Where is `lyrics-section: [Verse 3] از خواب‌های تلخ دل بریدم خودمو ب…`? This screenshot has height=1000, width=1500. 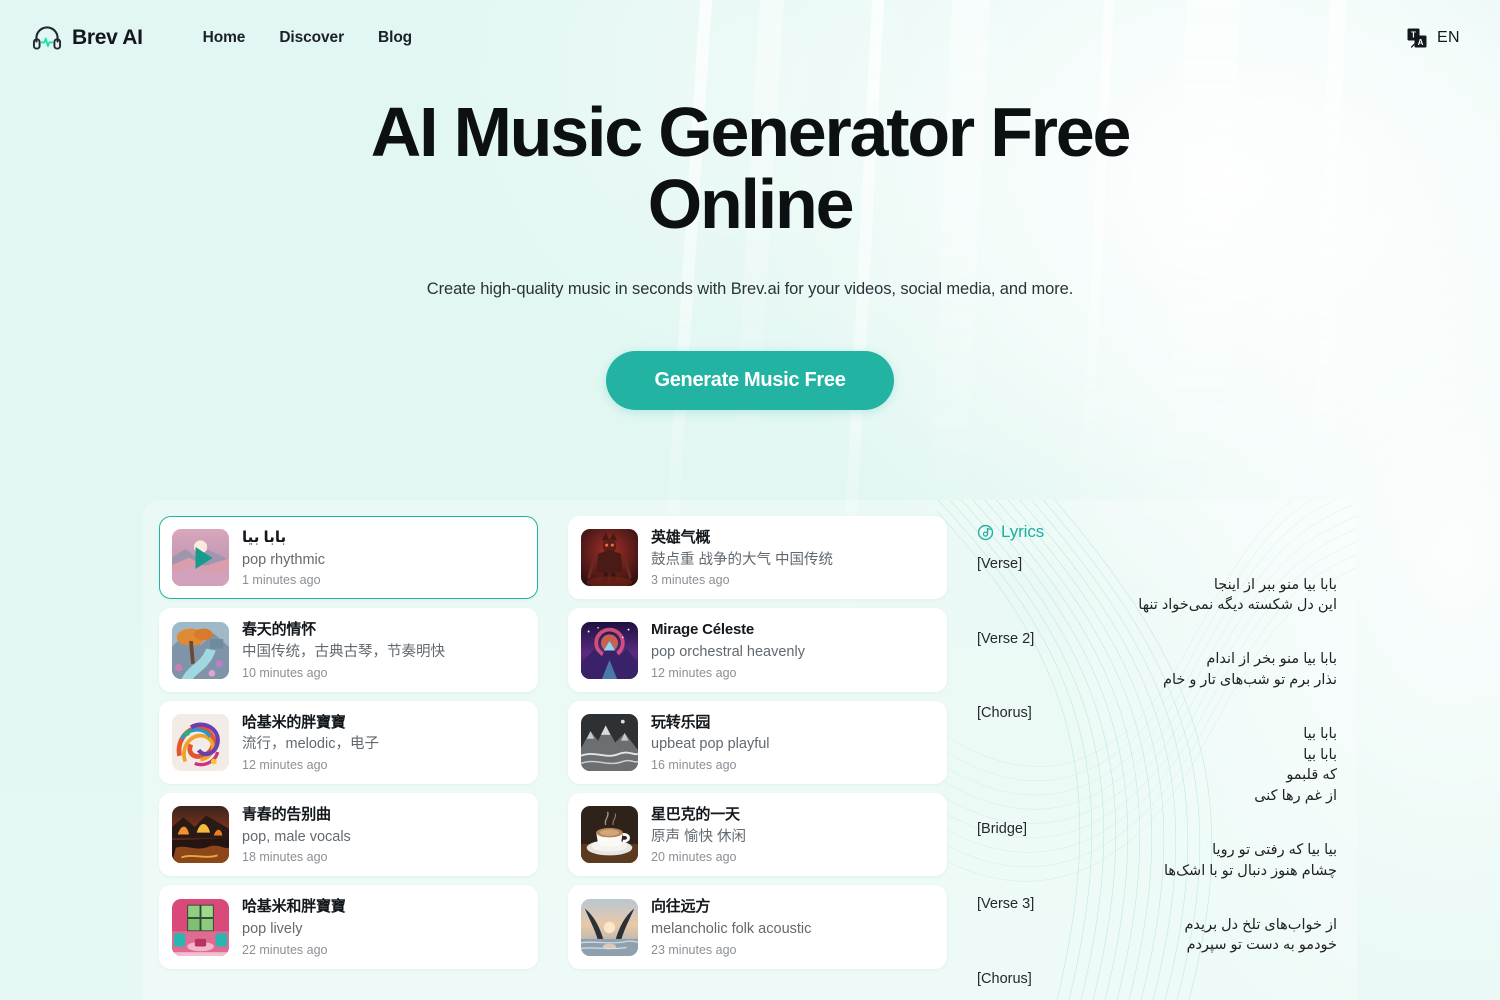
lyrics-section: [Verse 3] از خواب‌های تلخ دل بریدم خودمو ب… is located at coordinates (1157, 925).